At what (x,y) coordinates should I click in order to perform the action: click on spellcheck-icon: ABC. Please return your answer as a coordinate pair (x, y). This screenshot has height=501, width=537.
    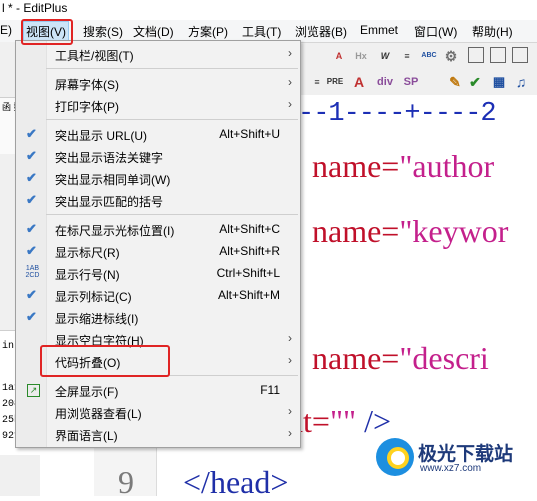
    Looking at the image, I should click on (429, 56).